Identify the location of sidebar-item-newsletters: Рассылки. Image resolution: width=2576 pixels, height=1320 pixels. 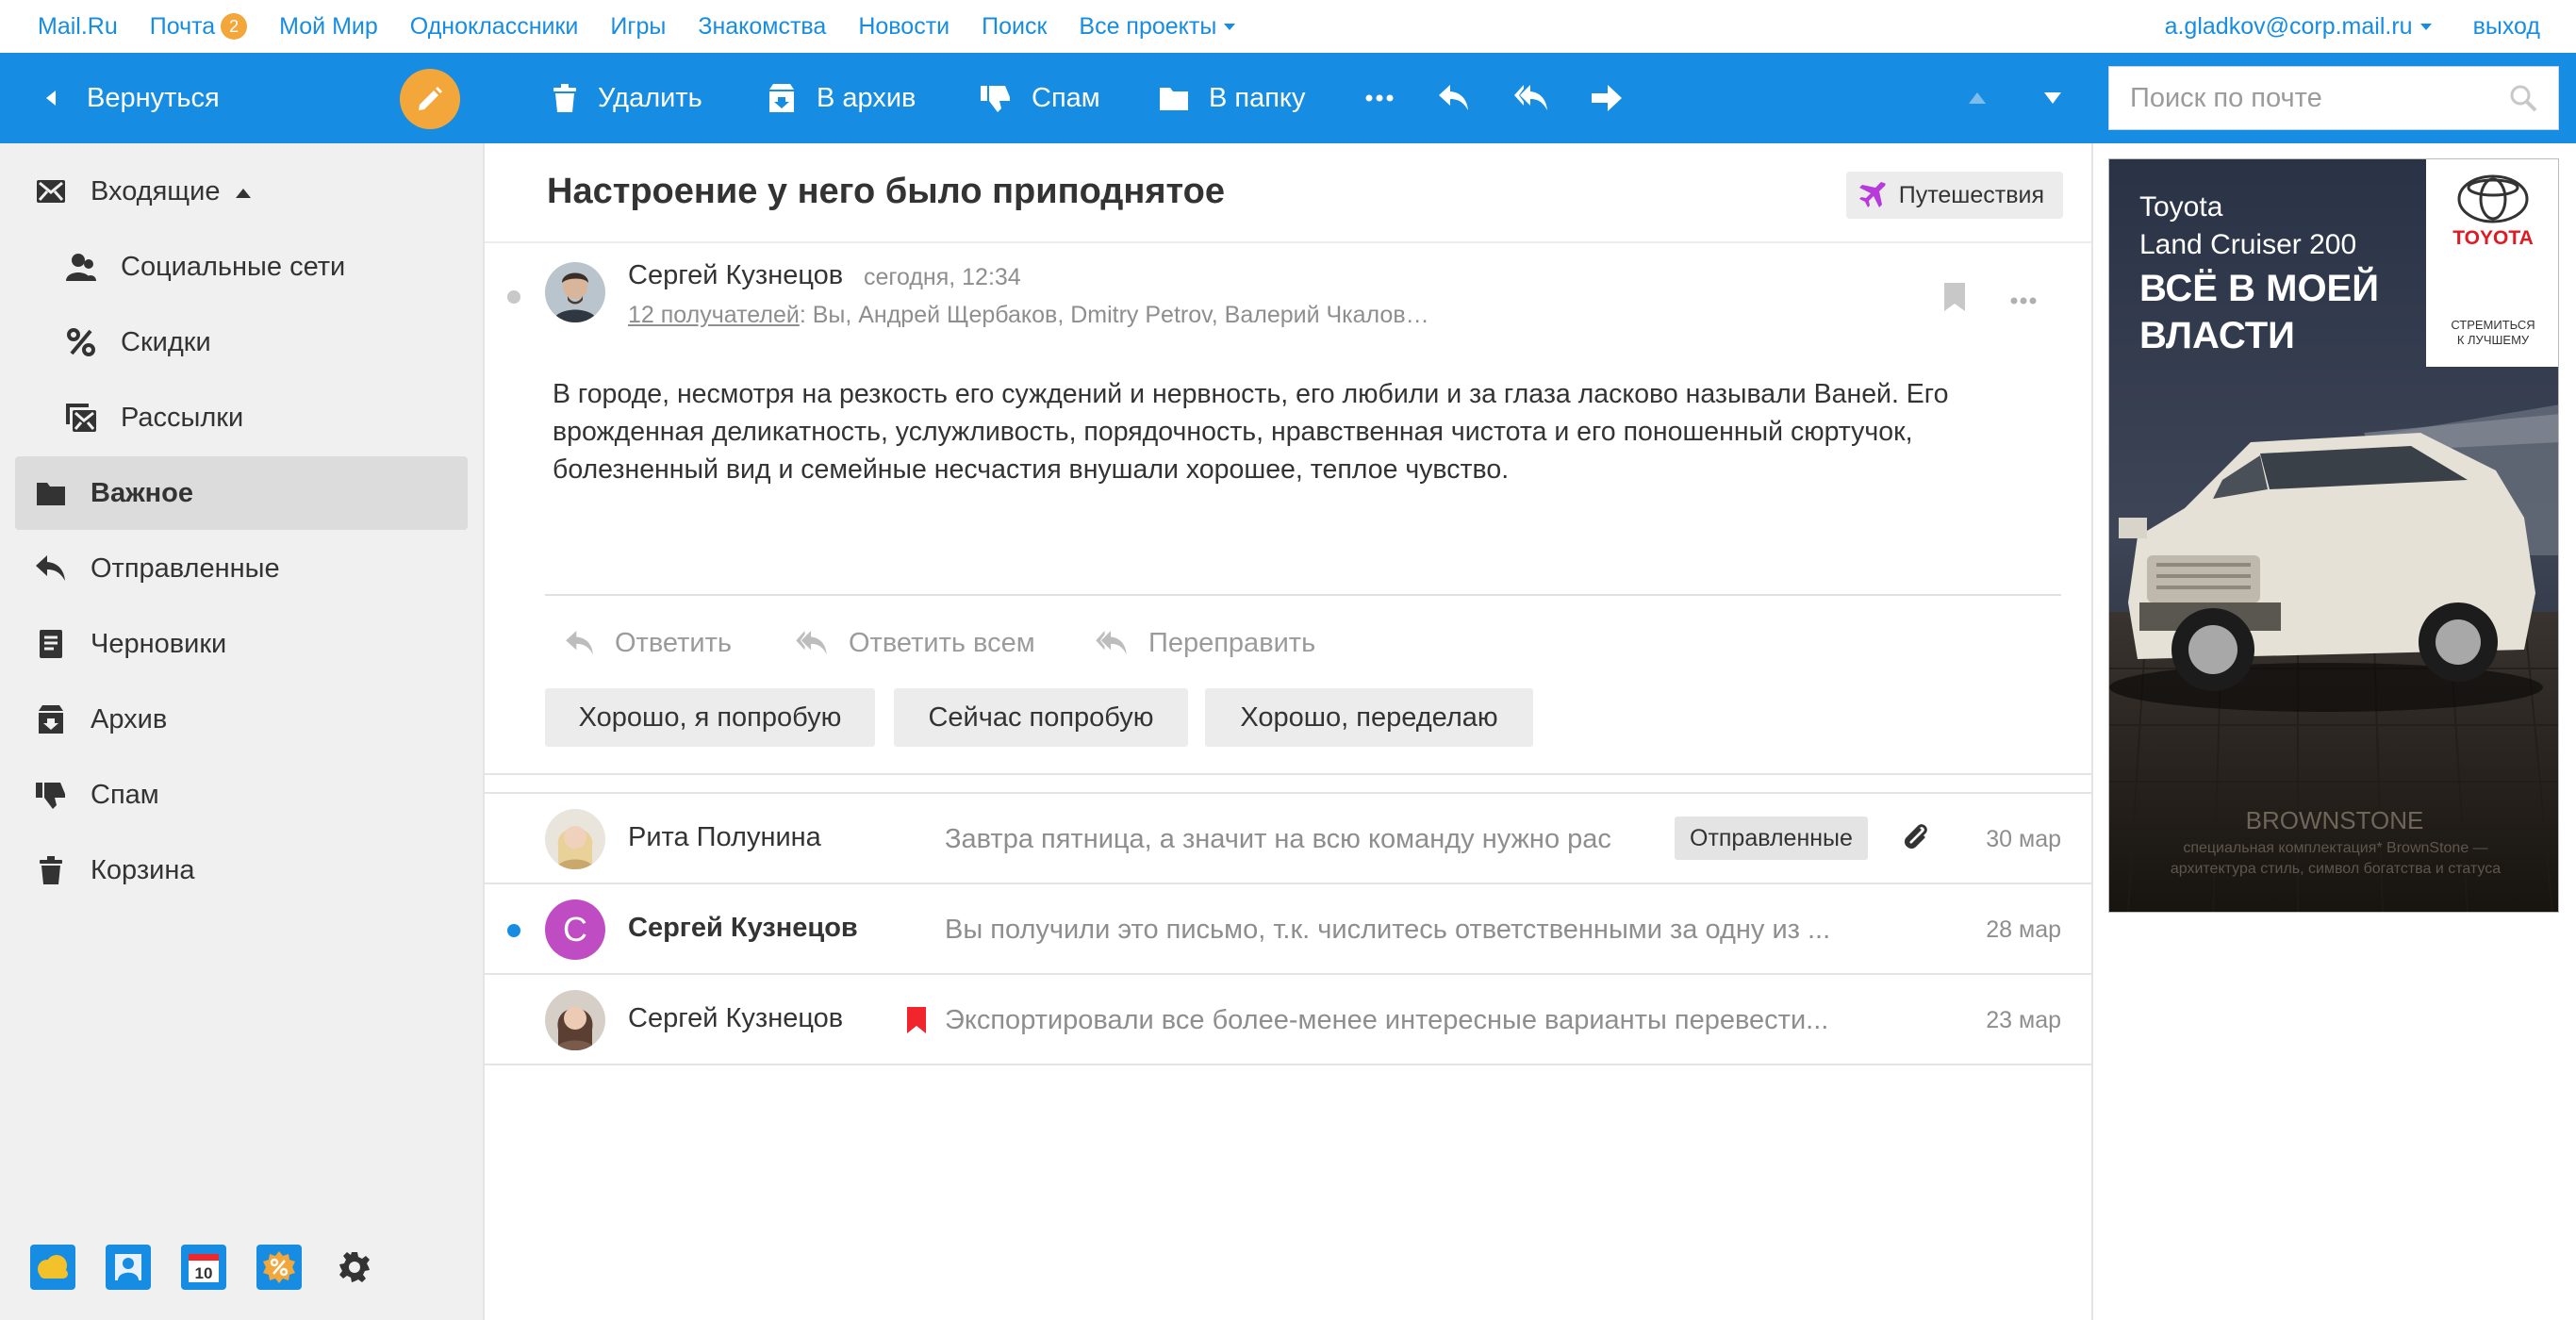
(241, 417).